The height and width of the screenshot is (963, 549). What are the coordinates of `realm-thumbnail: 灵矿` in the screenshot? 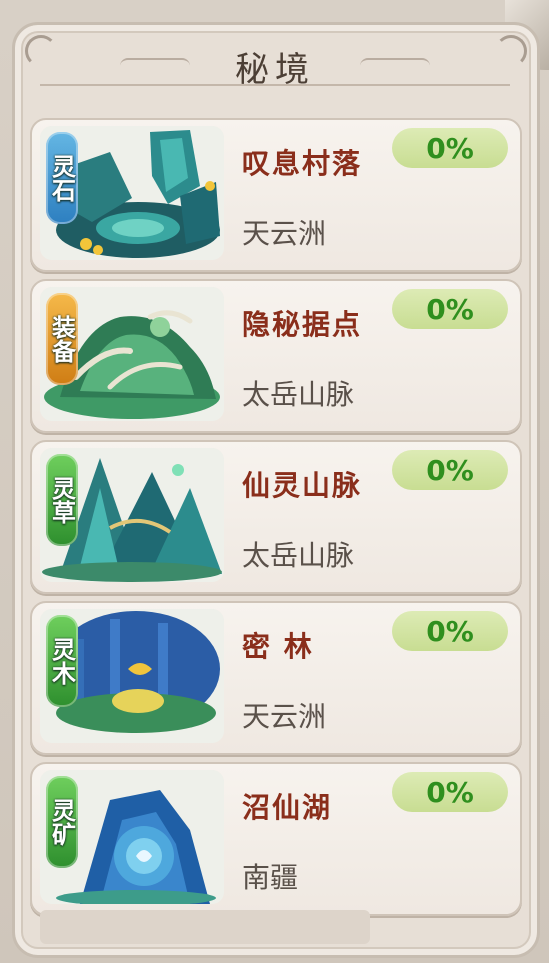 It's located at (132, 837).